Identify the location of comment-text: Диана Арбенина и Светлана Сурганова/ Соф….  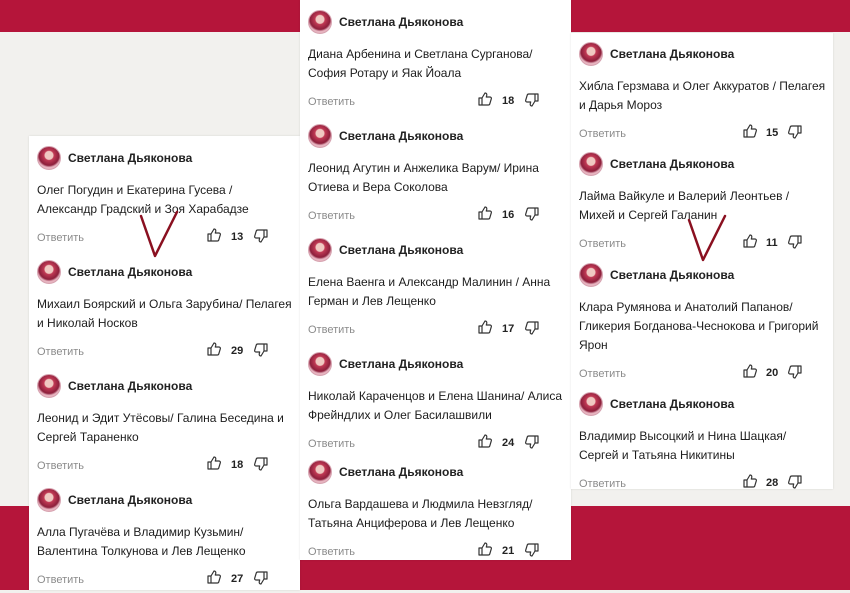
(420, 63).